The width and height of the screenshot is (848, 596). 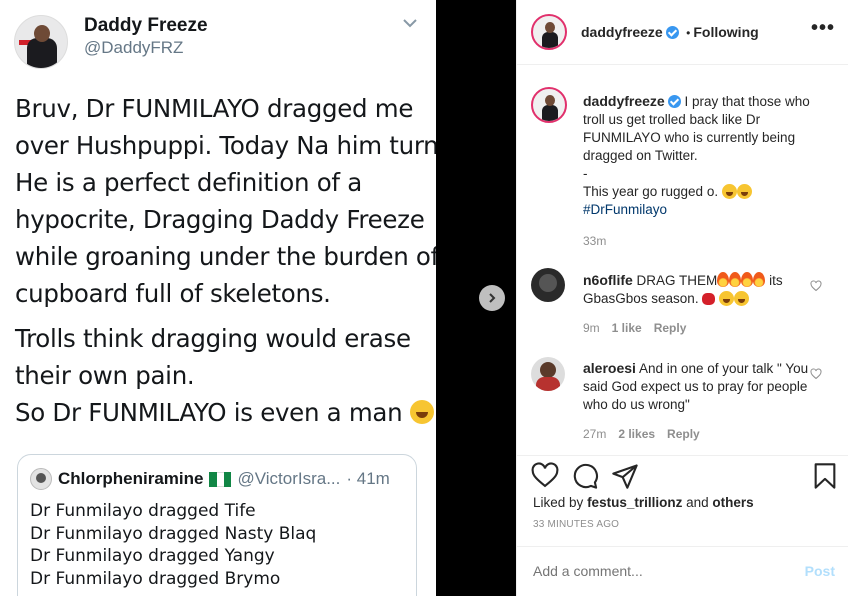 What do you see at coordinates (825, 476) in the screenshot?
I see `bookmark-icon` at bounding box center [825, 476].